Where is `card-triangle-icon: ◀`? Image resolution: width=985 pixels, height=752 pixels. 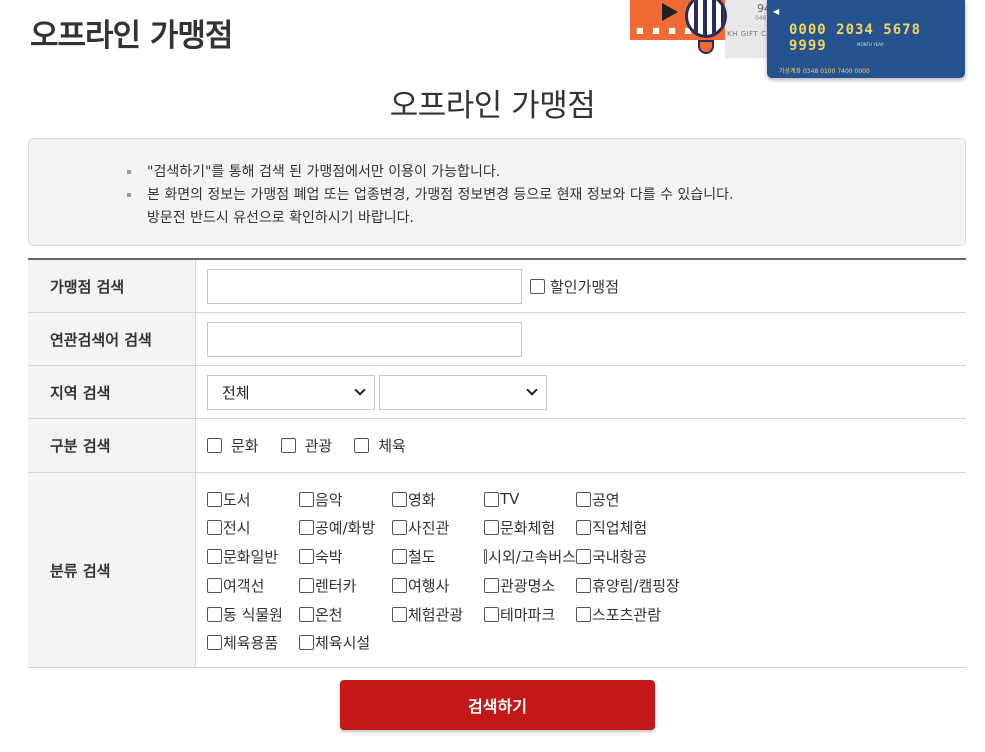
card-triangle-icon: ◀ is located at coordinates (776, 11).